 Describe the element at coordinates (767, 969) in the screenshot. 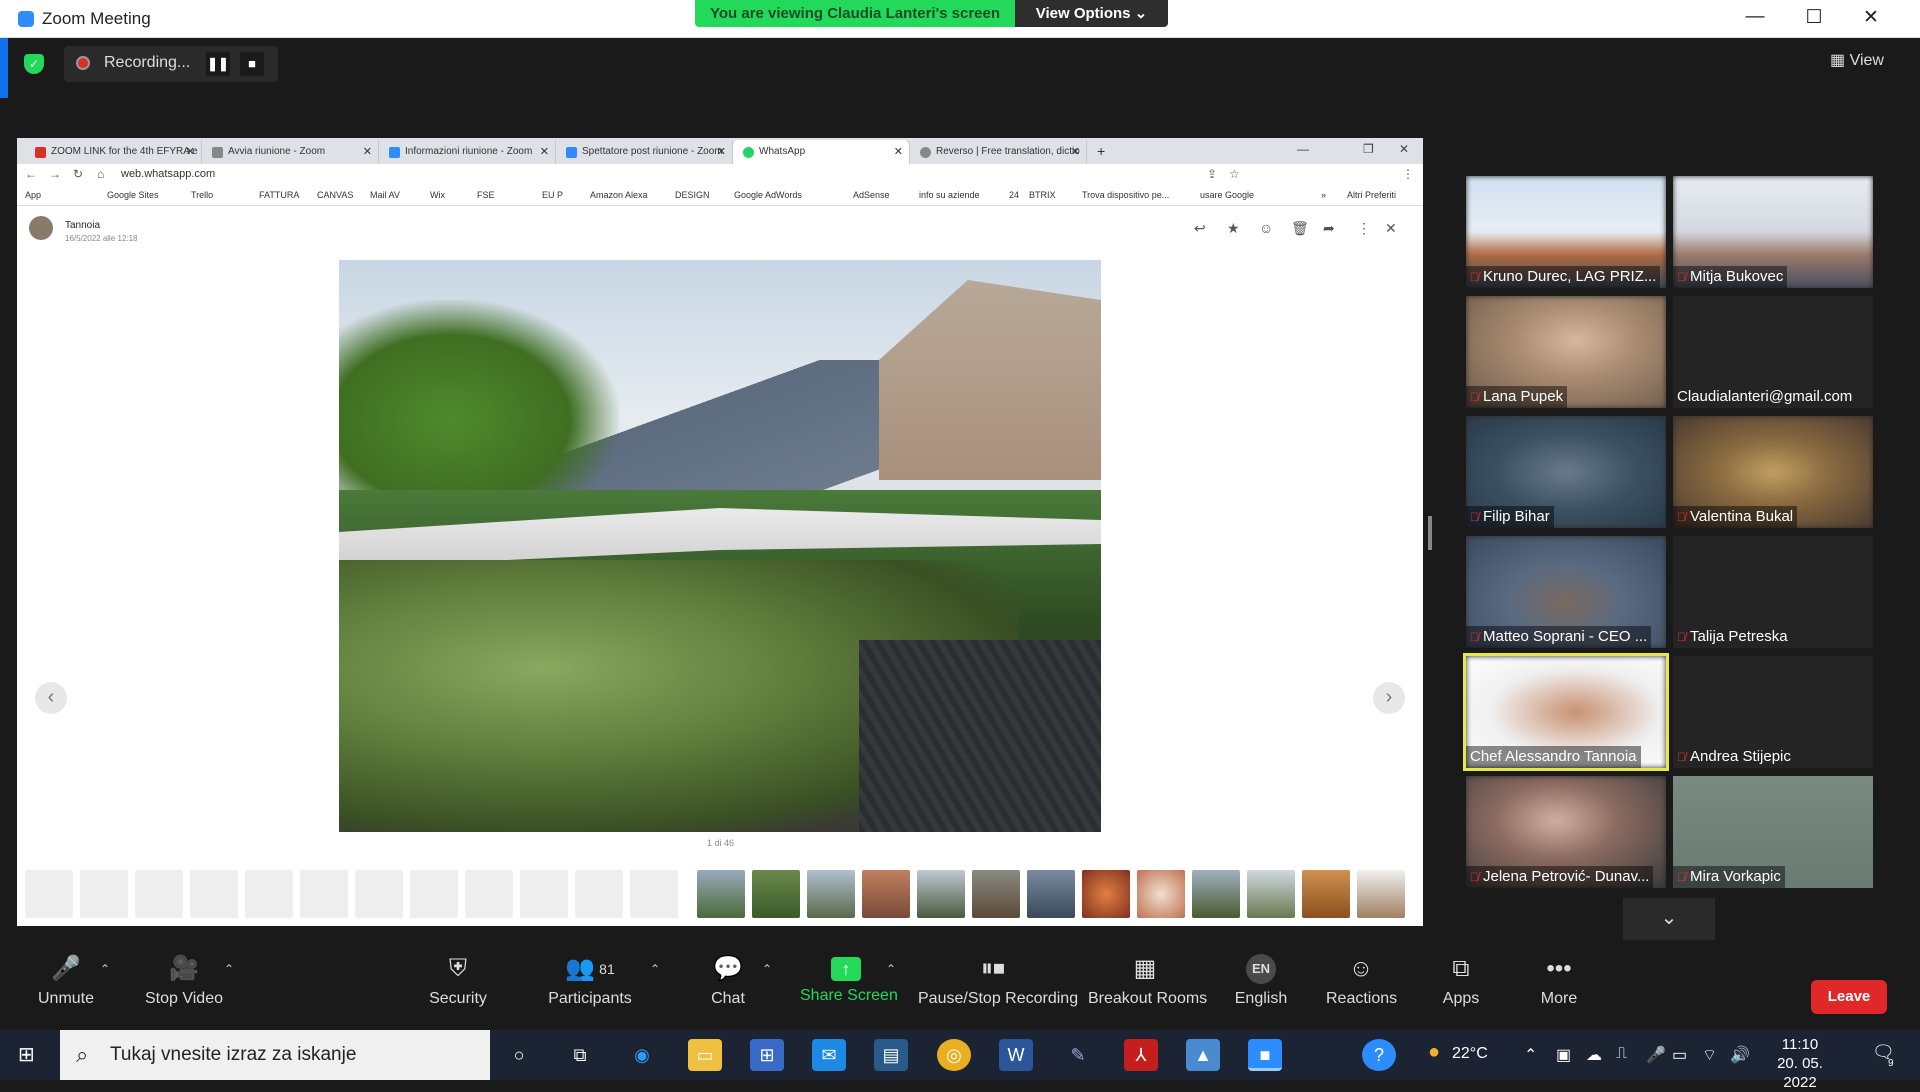

I see `chat-options-caret: ⌃` at that location.